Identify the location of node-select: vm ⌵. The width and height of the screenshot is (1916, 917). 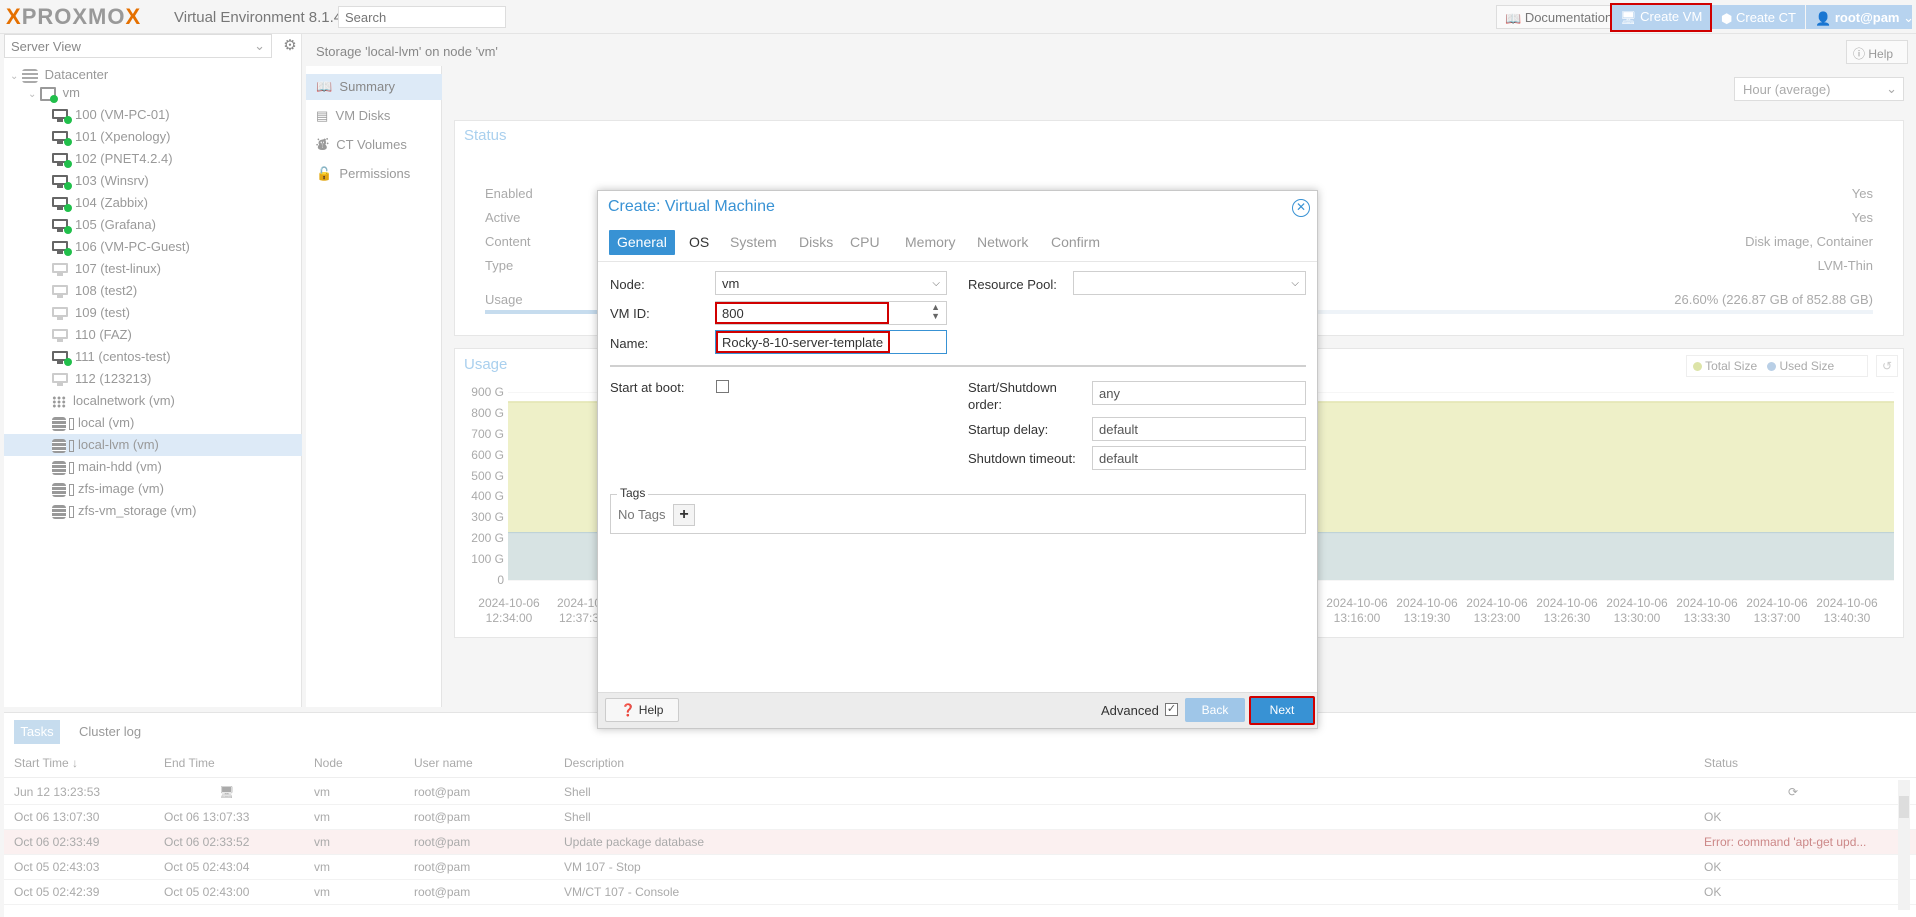
(831, 283).